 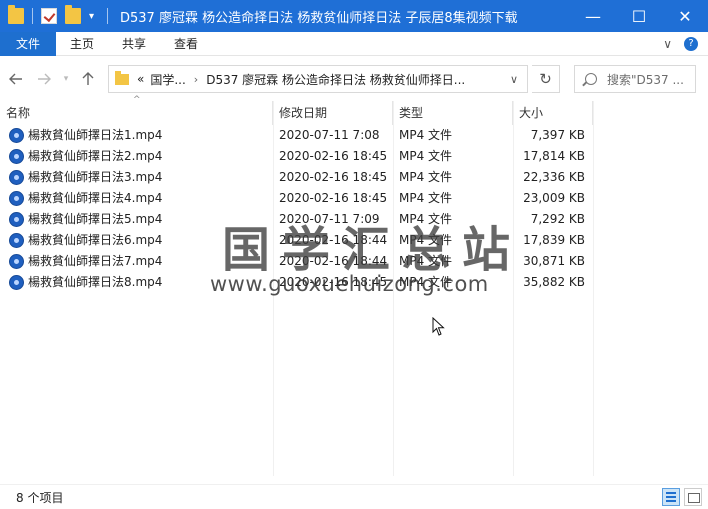 I want to click on properties-icon, so click(x=49, y=16).